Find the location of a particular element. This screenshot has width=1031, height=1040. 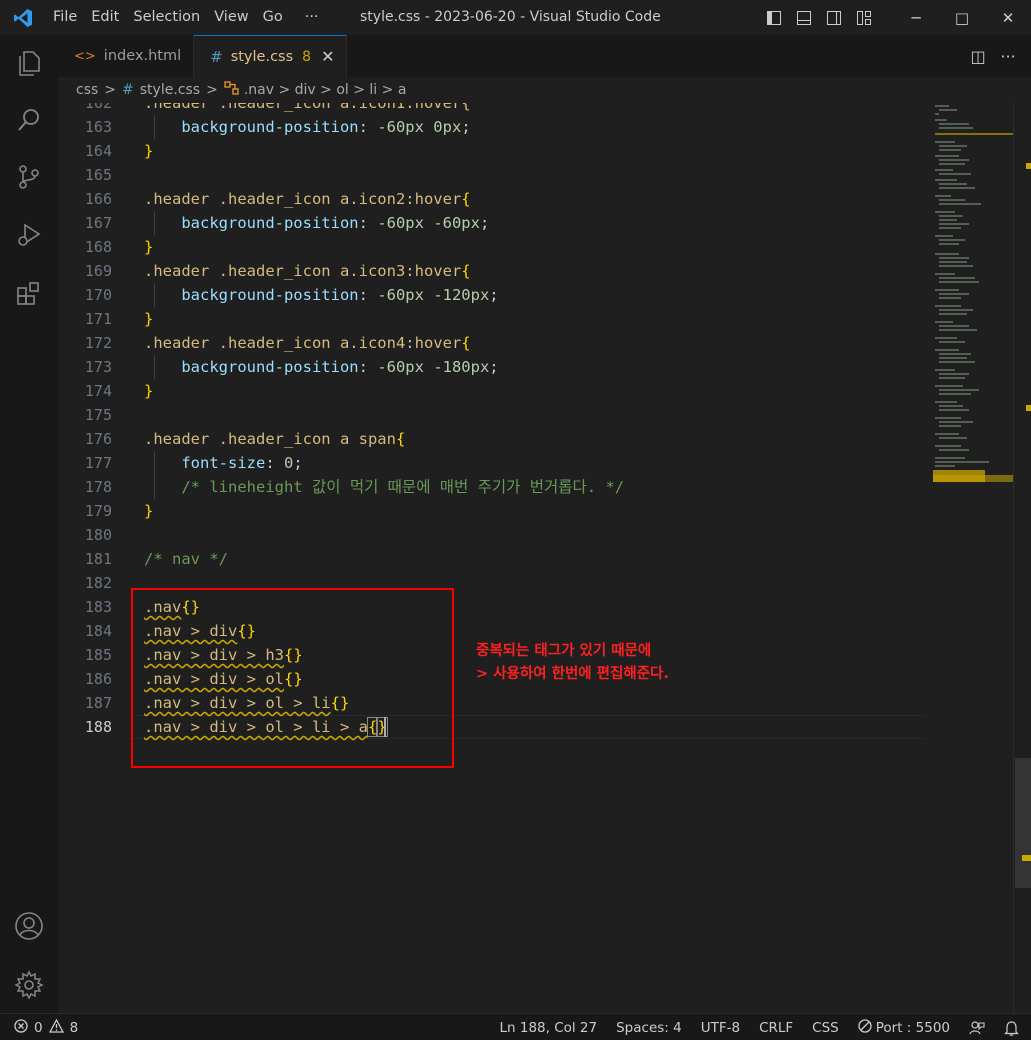

error-count: 0 is located at coordinates (38, 1027).